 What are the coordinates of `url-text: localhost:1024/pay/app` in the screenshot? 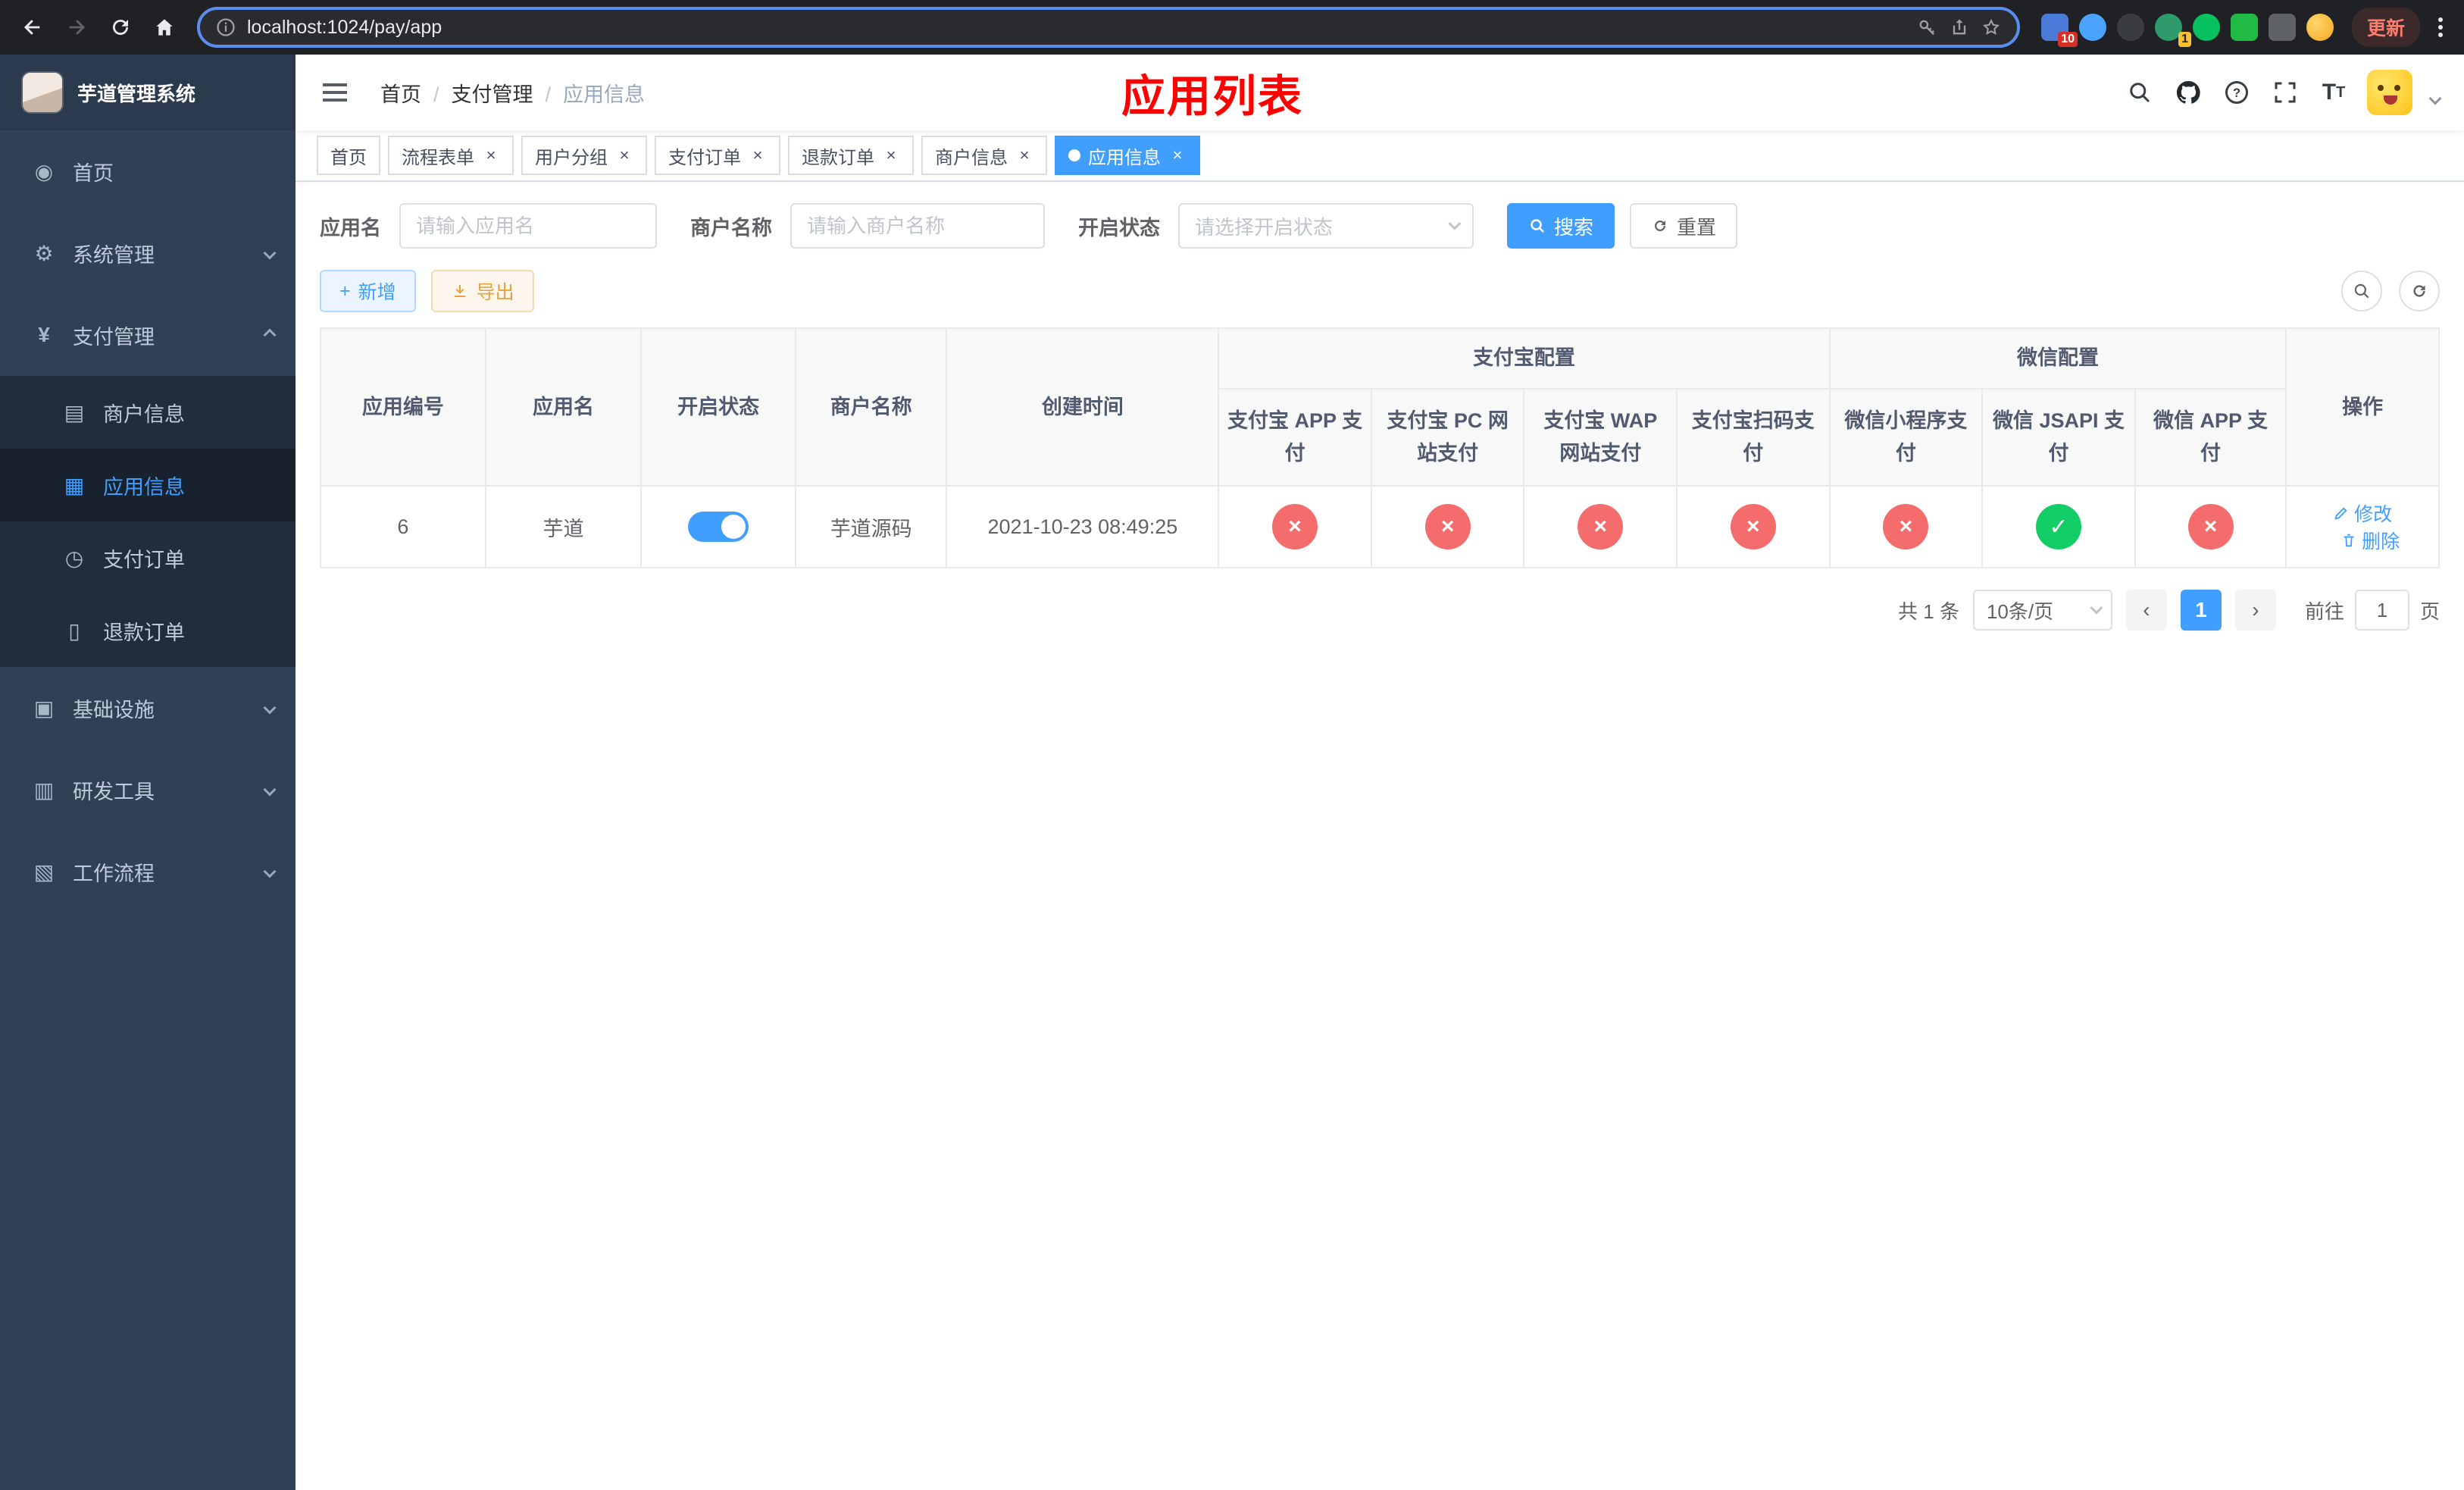 It's located at (1076, 28).